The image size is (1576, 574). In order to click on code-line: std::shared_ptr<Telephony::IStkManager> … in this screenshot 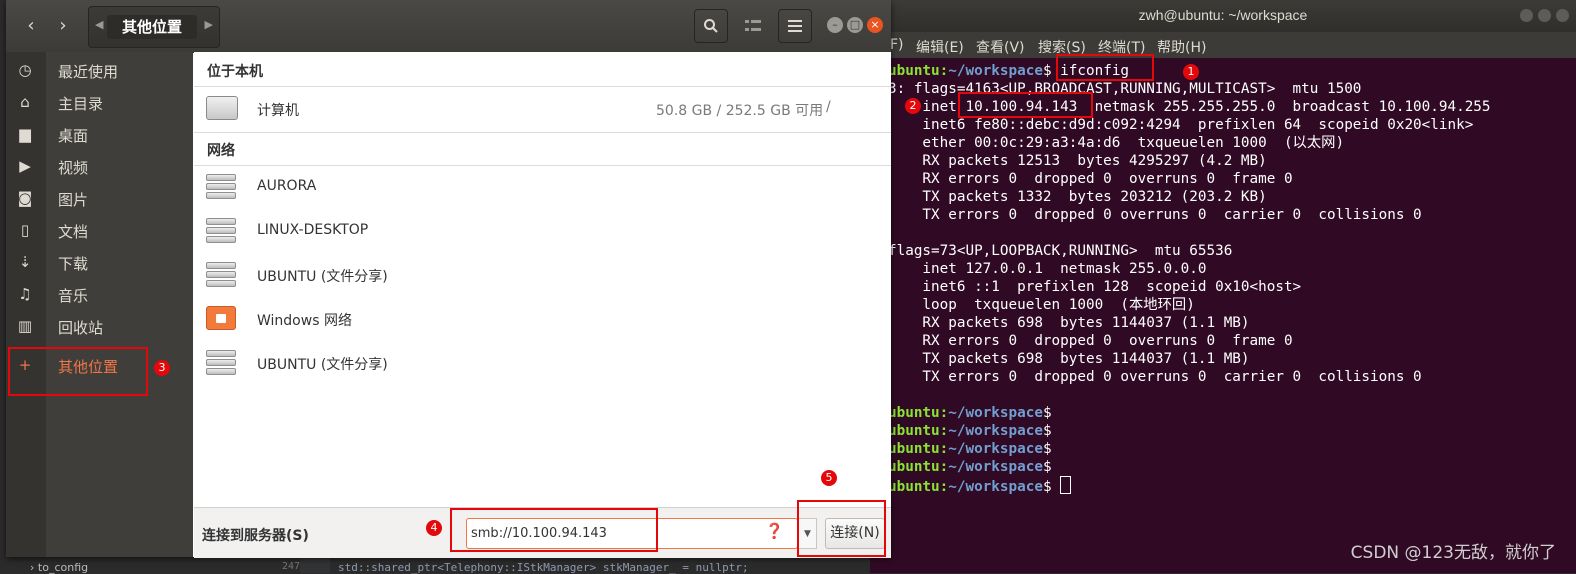, I will do `click(543, 567)`.